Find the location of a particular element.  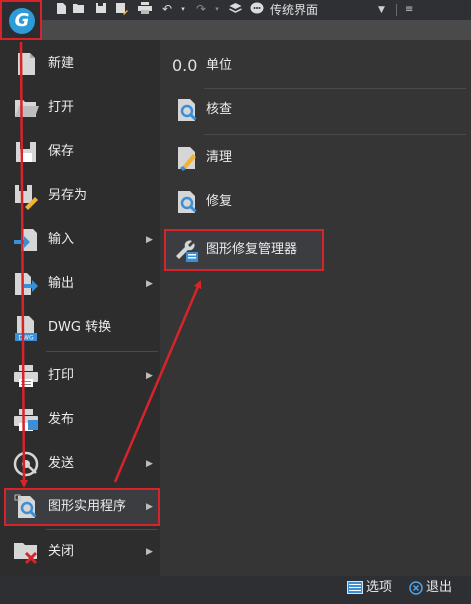

menu-item-label: 新建 is located at coordinates (61, 63).